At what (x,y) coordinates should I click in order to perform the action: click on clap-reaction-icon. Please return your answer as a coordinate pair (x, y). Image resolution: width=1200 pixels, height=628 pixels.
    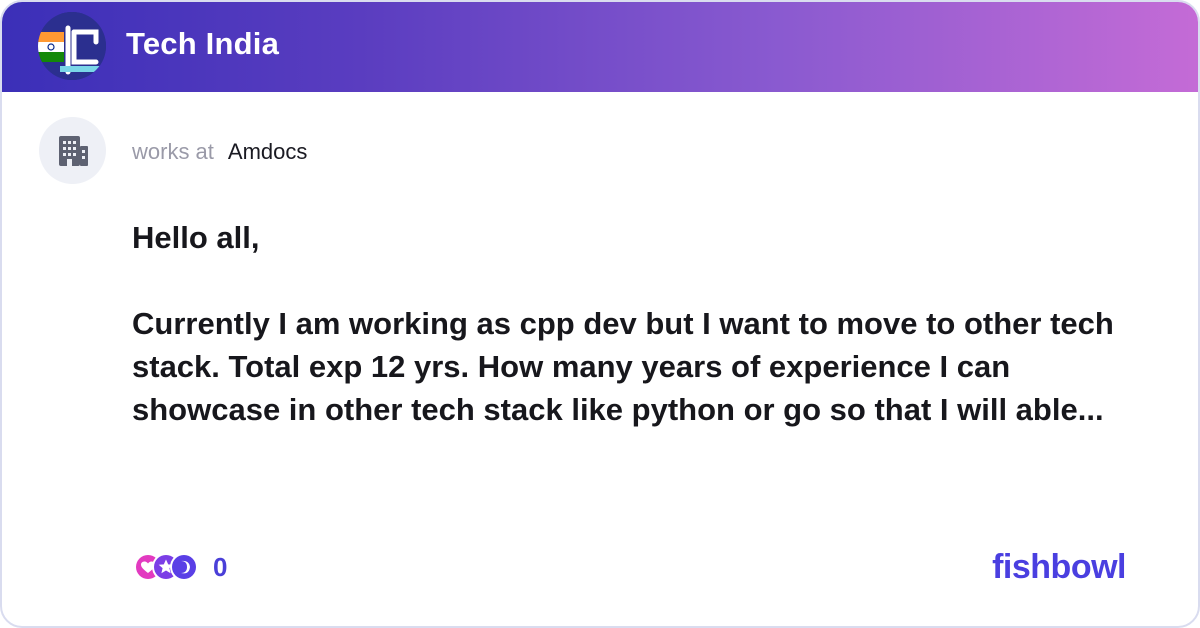
    Looking at the image, I should click on (184, 567).